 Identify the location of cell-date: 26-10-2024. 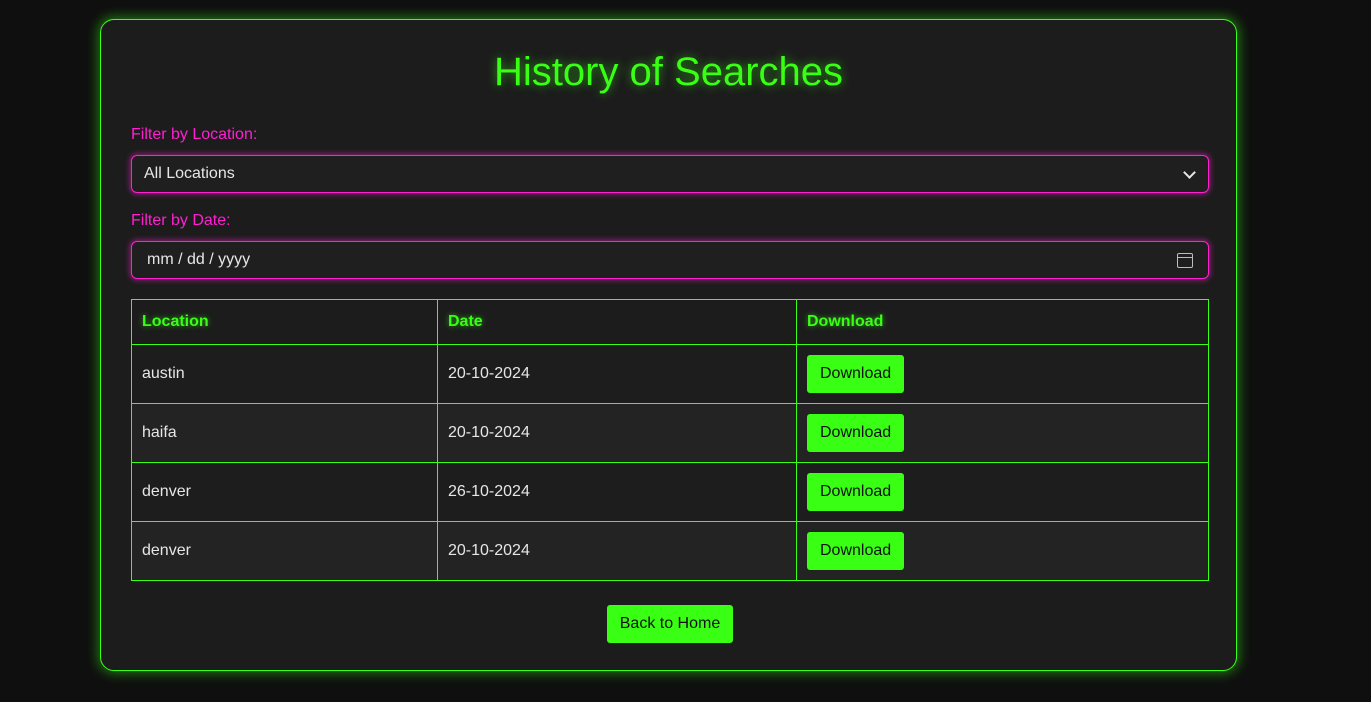
(617, 492).